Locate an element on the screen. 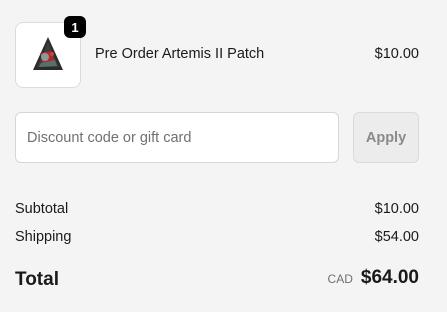 The height and width of the screenshot is (312, 447). discount-form: Apply is located at coordinates (217, 137).